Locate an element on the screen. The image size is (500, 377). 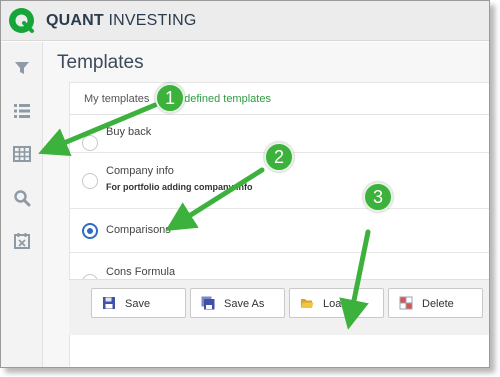
save-label: Save is located at coordinates (138, 304).